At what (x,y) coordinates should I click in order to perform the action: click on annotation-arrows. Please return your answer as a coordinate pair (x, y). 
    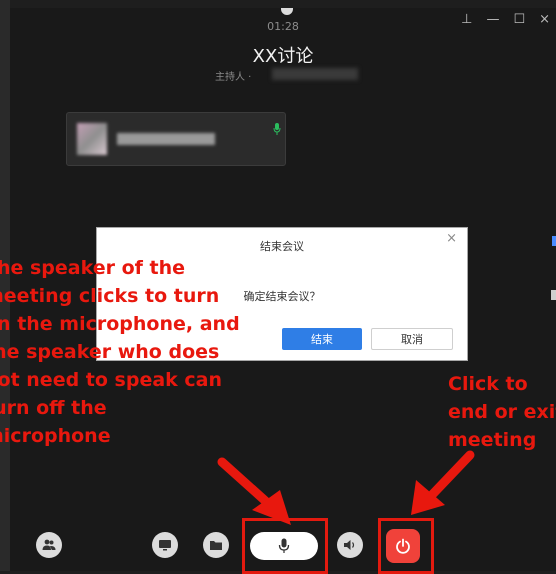
    Looking at the image, I should click on (346, 487).